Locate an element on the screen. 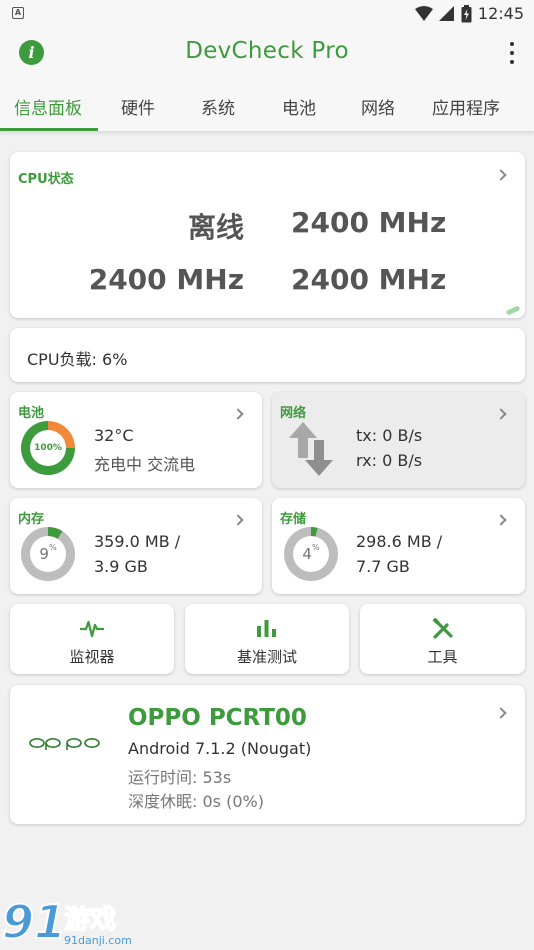  network-label: 网络 is located at coordinates (293, 413).